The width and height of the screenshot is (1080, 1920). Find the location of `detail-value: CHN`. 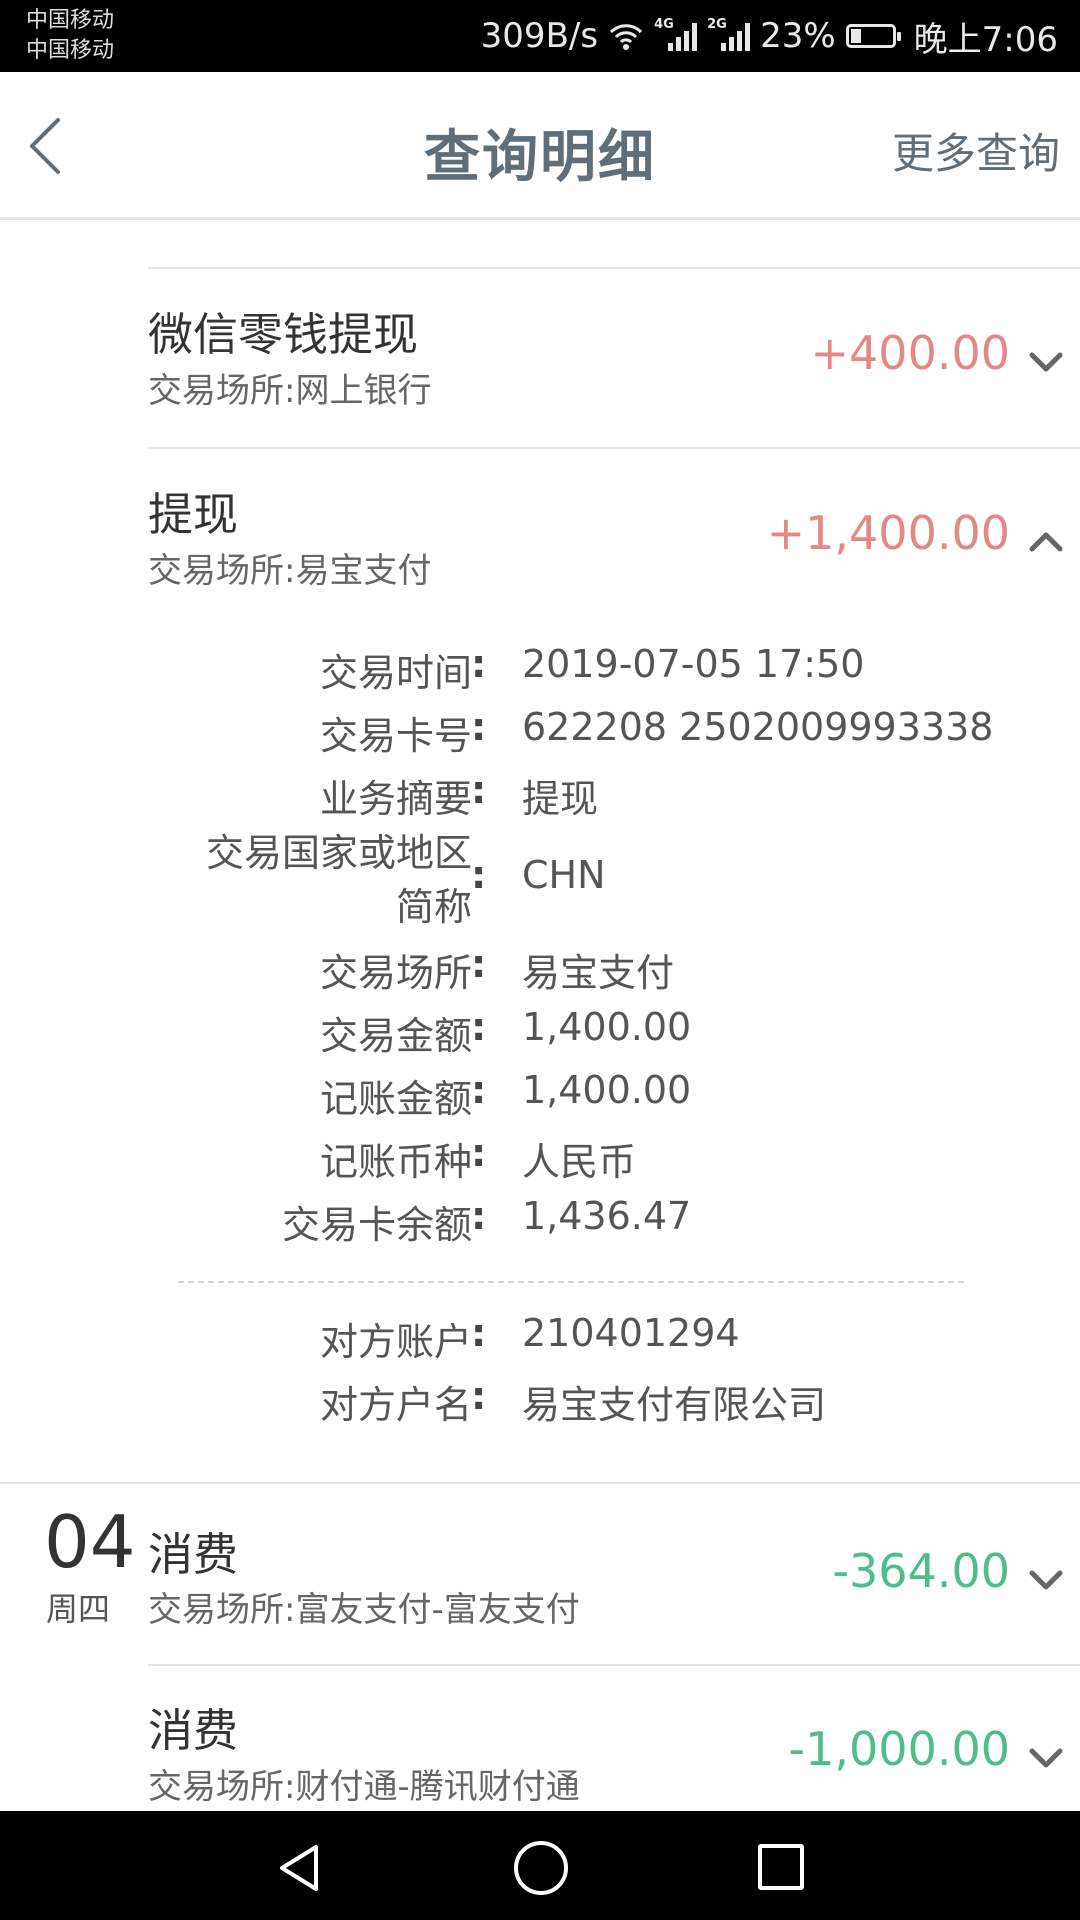

detail-value: CHN is located at coordinates (564, 875).